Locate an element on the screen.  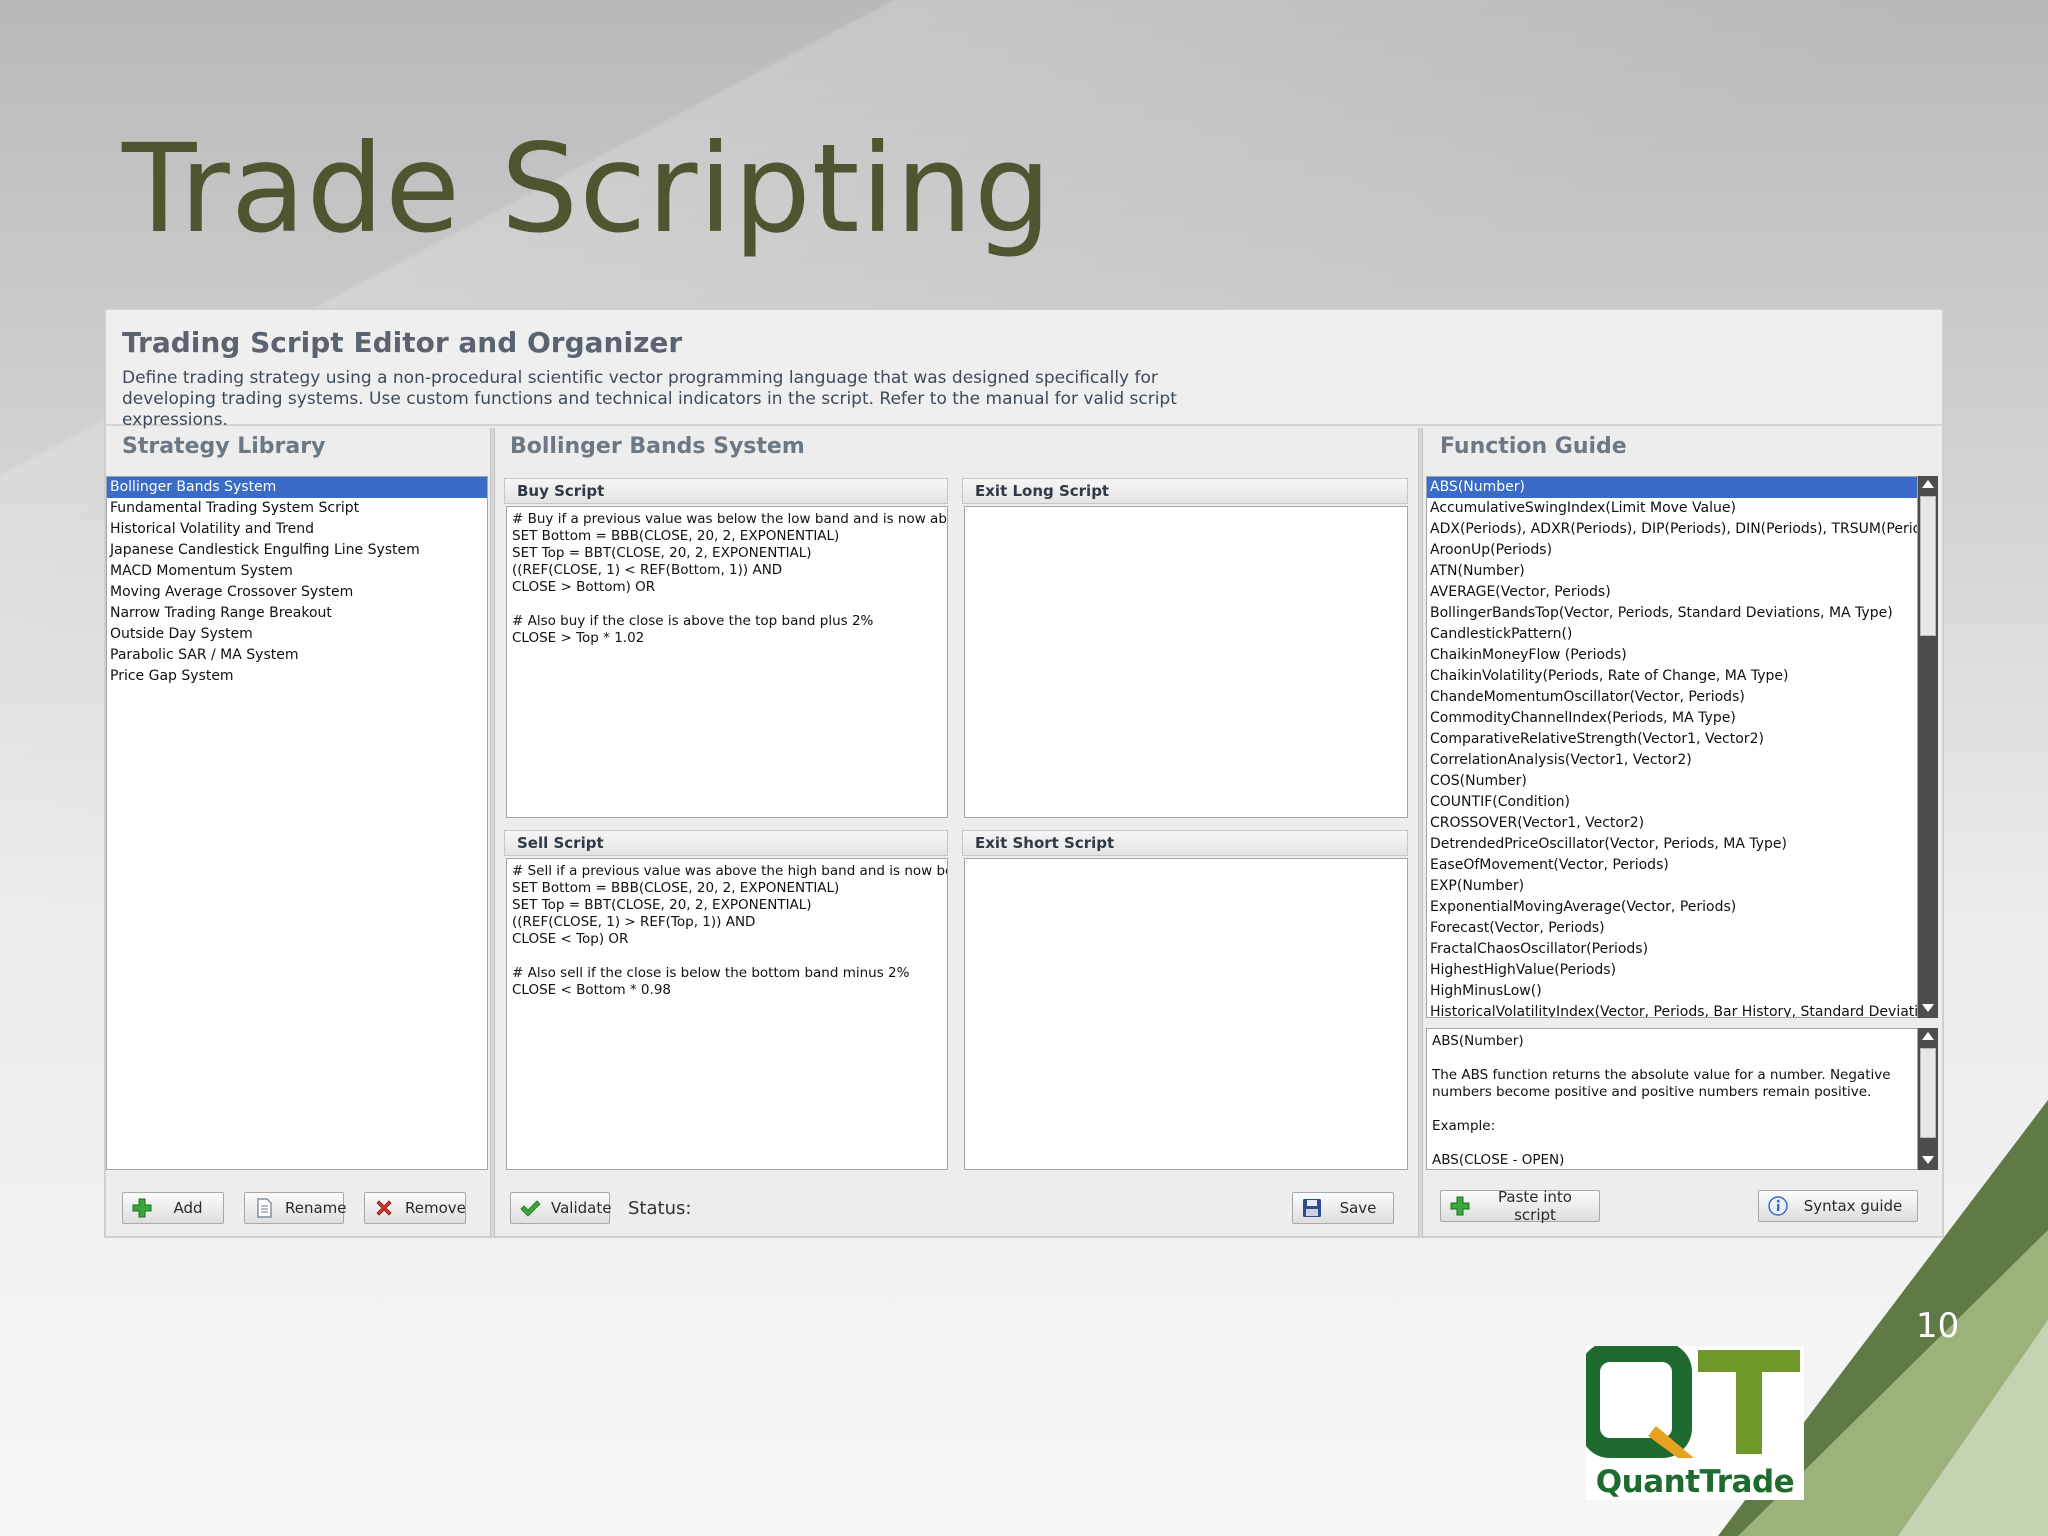
paste-into-script-button: Paste into script is located at coordinates (1520, 1206).